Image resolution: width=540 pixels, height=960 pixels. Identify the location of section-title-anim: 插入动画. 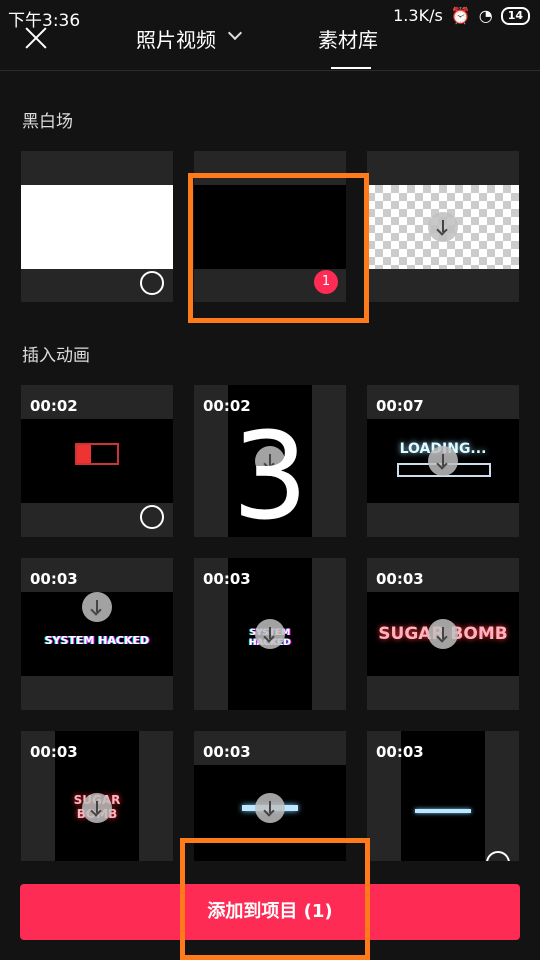
(56, 356).